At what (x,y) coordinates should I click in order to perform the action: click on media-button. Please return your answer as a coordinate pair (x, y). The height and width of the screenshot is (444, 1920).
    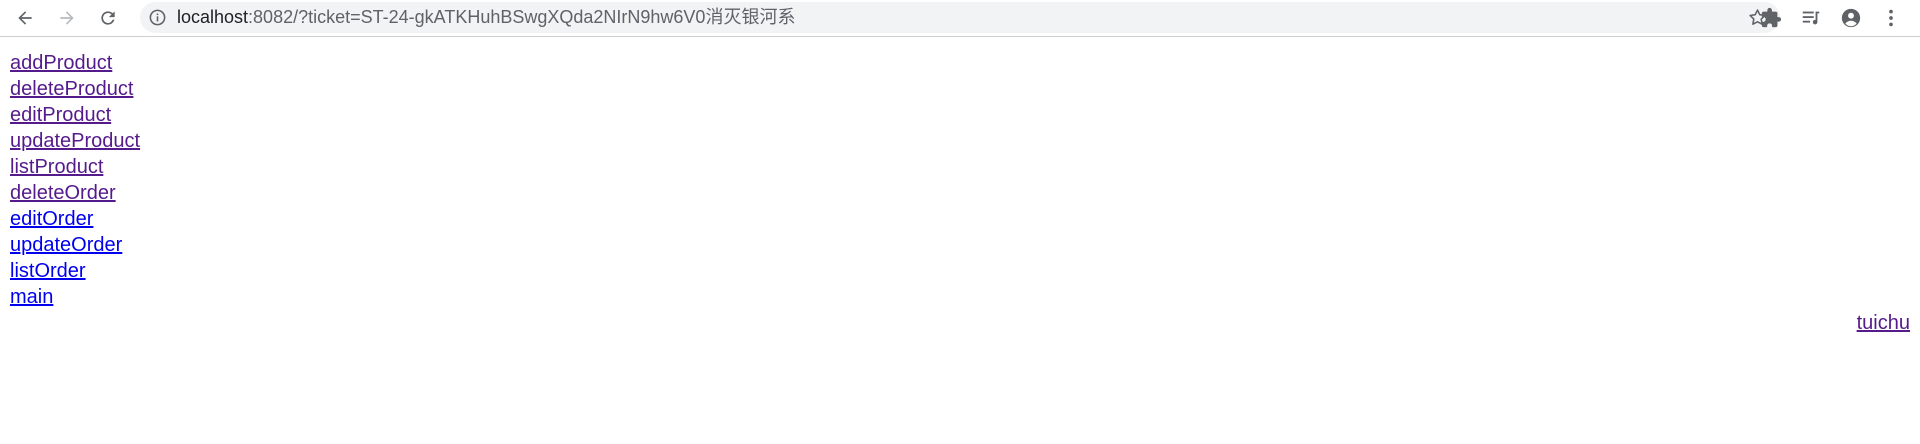
    Looking at the image, I should click on (1811, 18).